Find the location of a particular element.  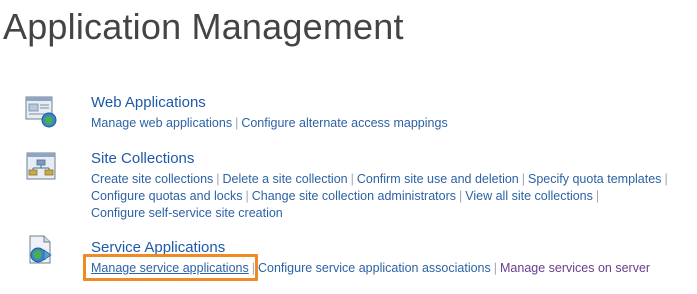

link-manage-services-on-server: Manage services on server is located at coordinates (575, 268).